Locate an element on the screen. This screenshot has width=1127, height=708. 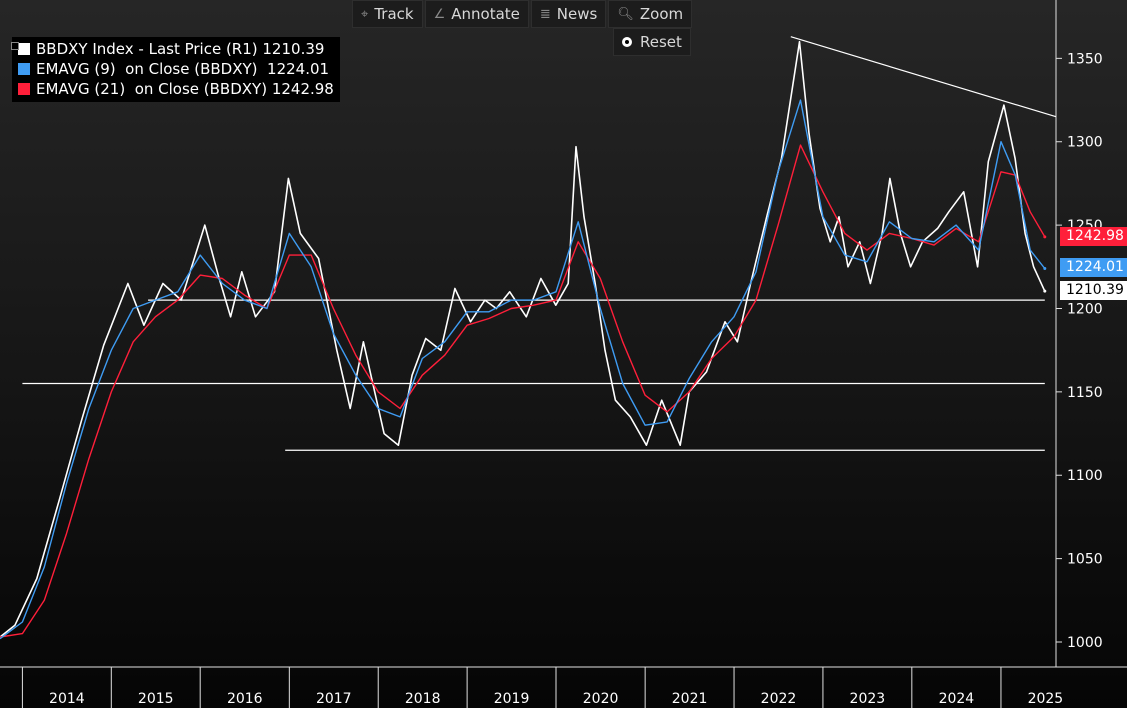
legend-entry-ema9: EMAVG (9) on Close (BBDXY) 1224.01 is located at coordinates (176, 69).